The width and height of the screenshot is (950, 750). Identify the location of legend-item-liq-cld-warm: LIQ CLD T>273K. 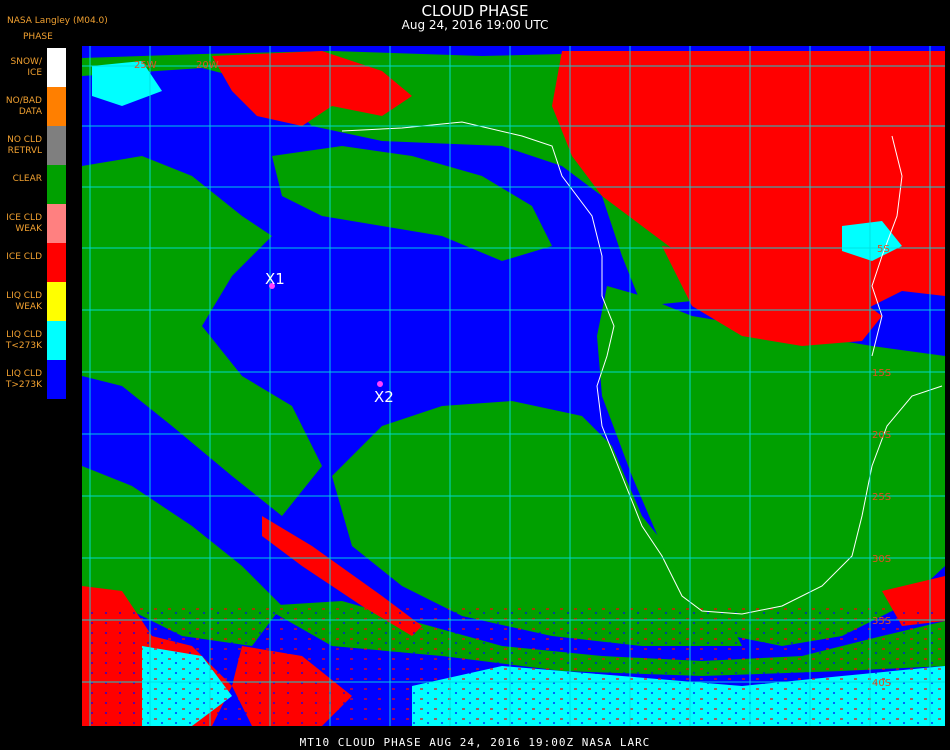
(33, 379).